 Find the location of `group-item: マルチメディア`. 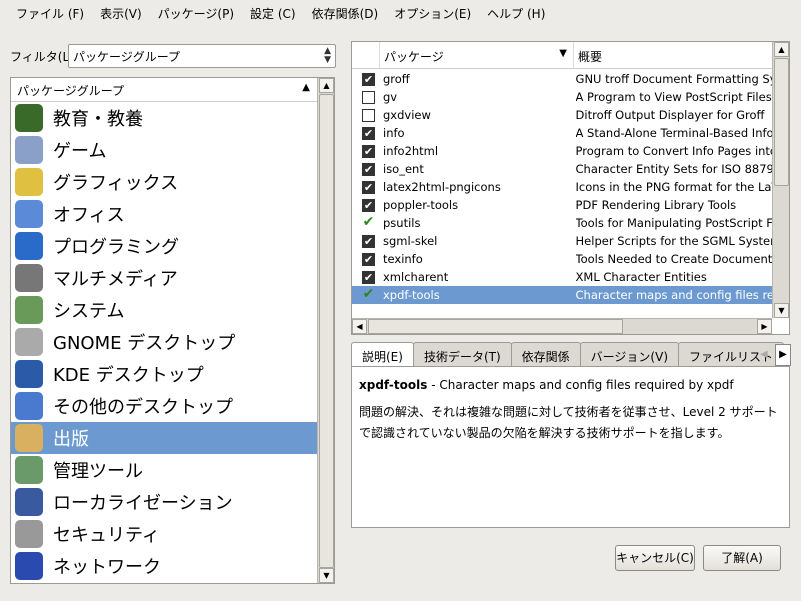

group-item: マルチメディア is located at coordinates (164, 278).